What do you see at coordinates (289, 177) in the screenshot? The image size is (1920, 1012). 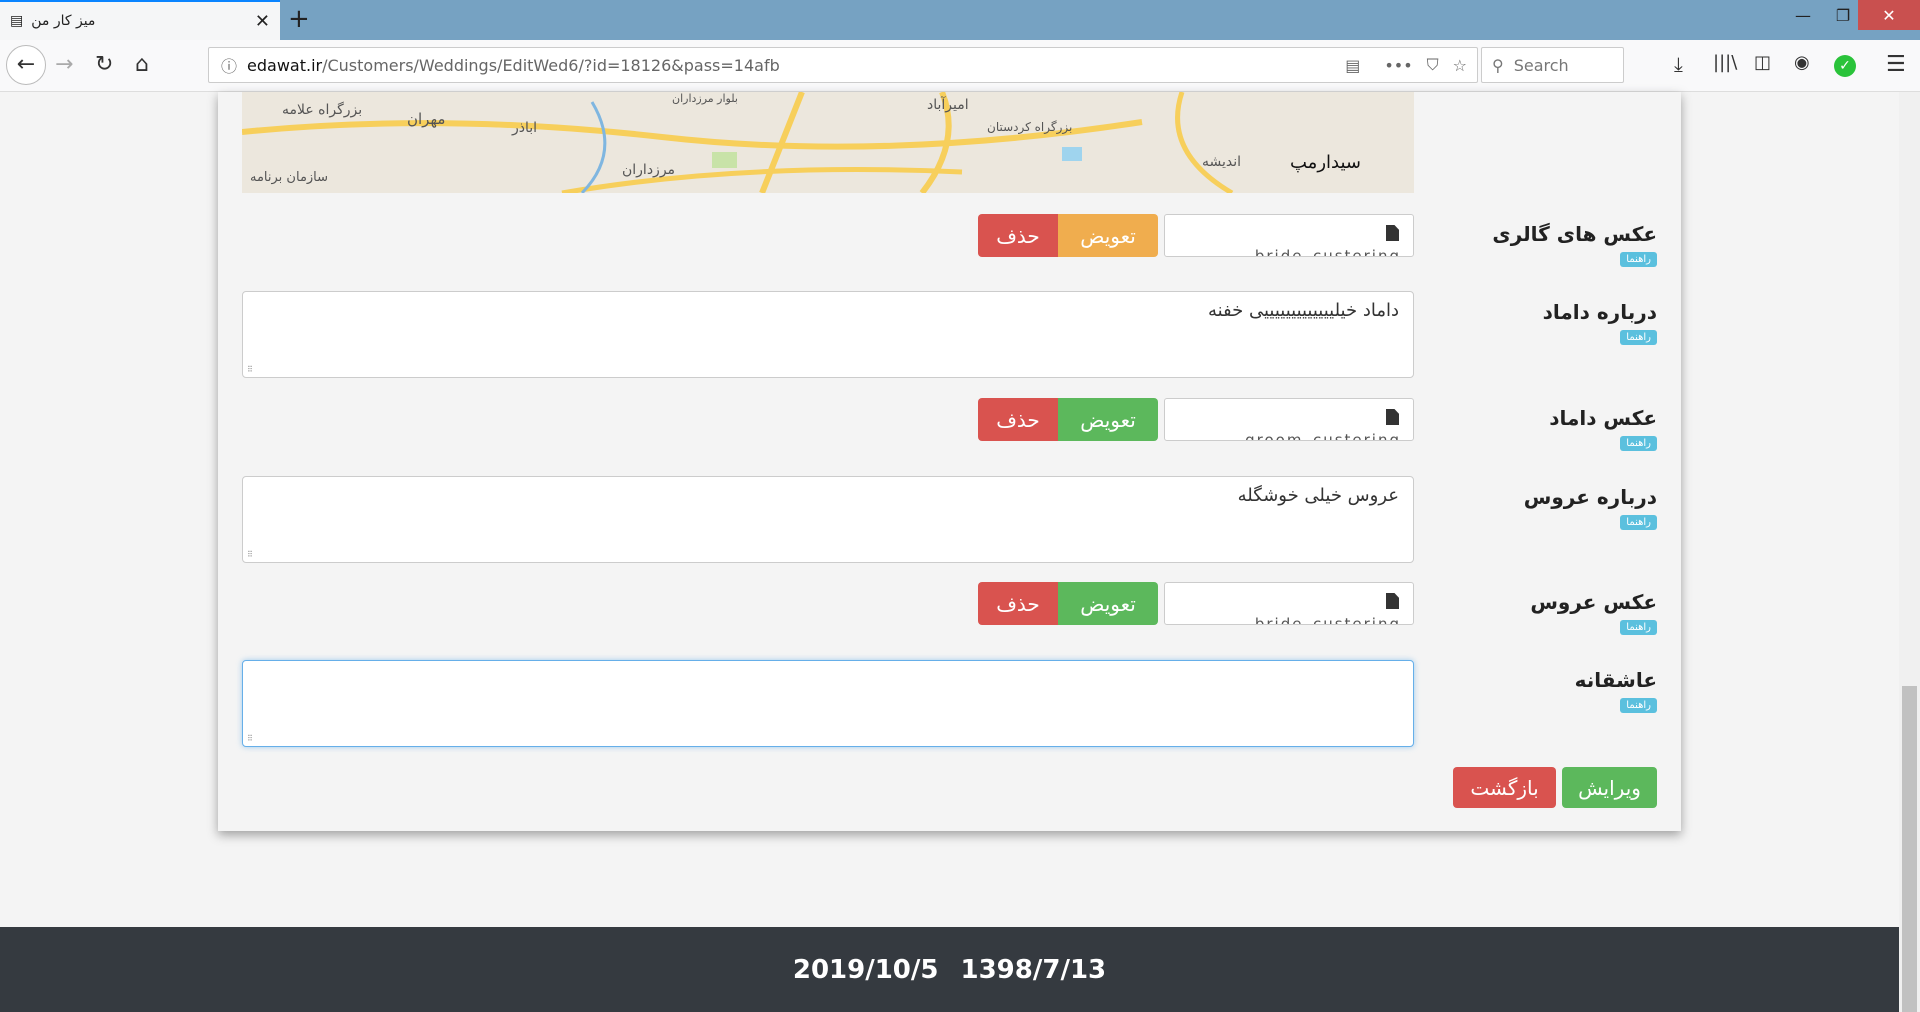 I see `map-label: سازمان برنامه` at bounding box center [289, 177].